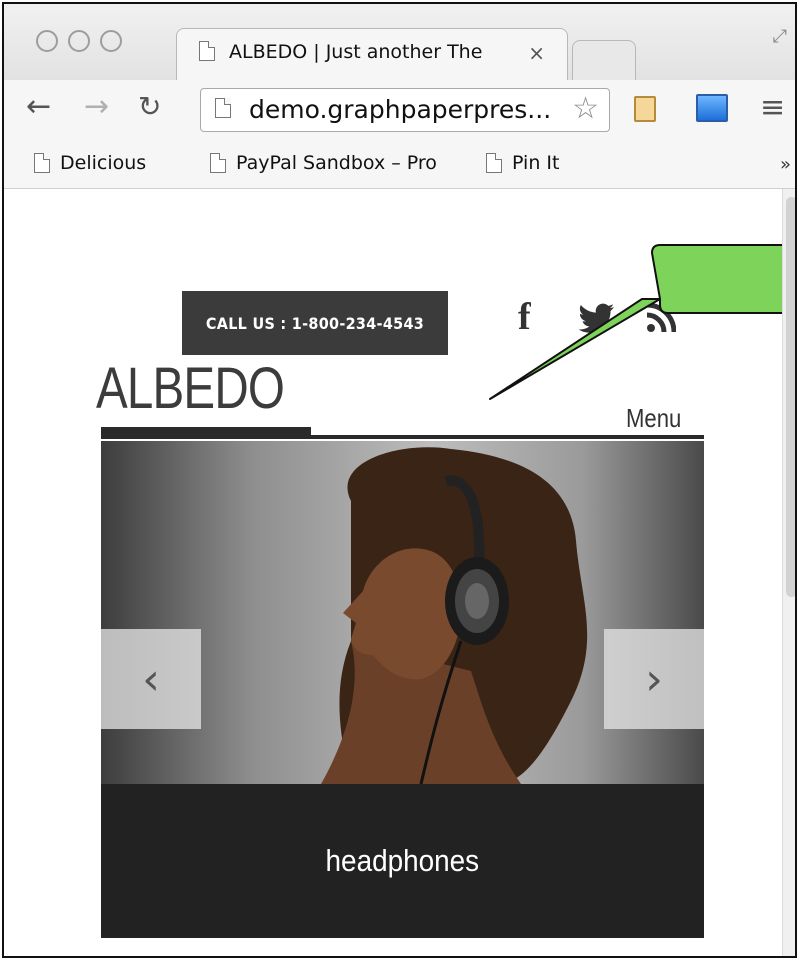  Describe the element at coordinates (402, 437) in the screenshot. I see `header-divider` at that location.